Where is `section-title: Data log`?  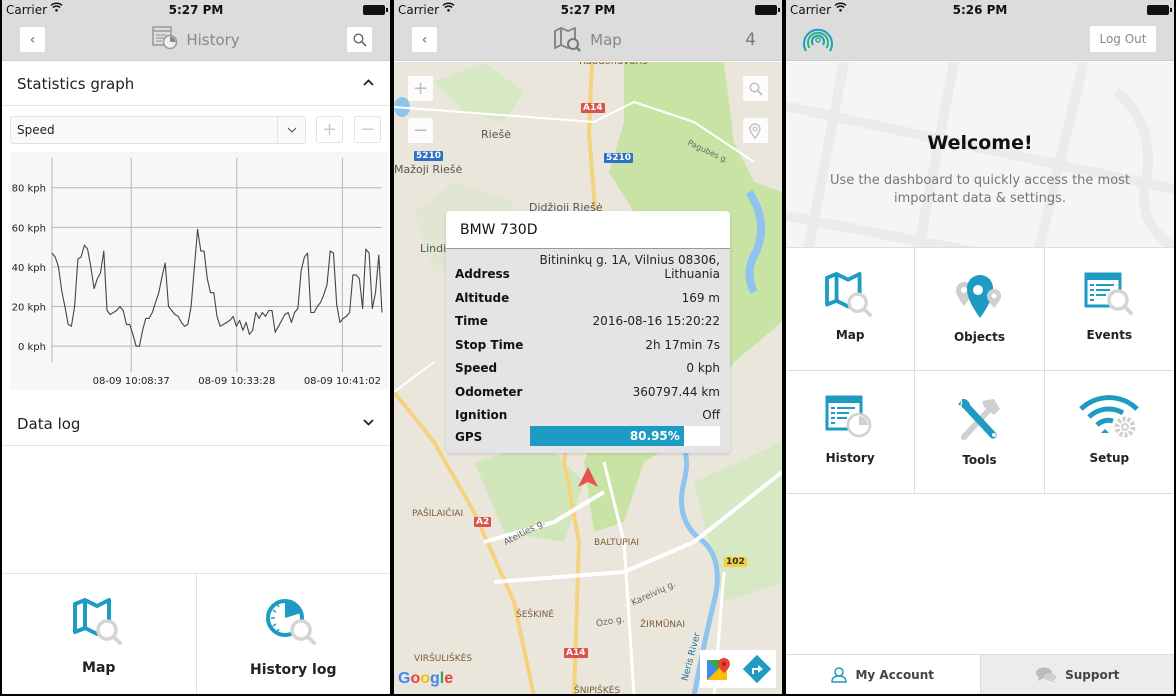 section-title: Data log is located at coordinates (49, 423).